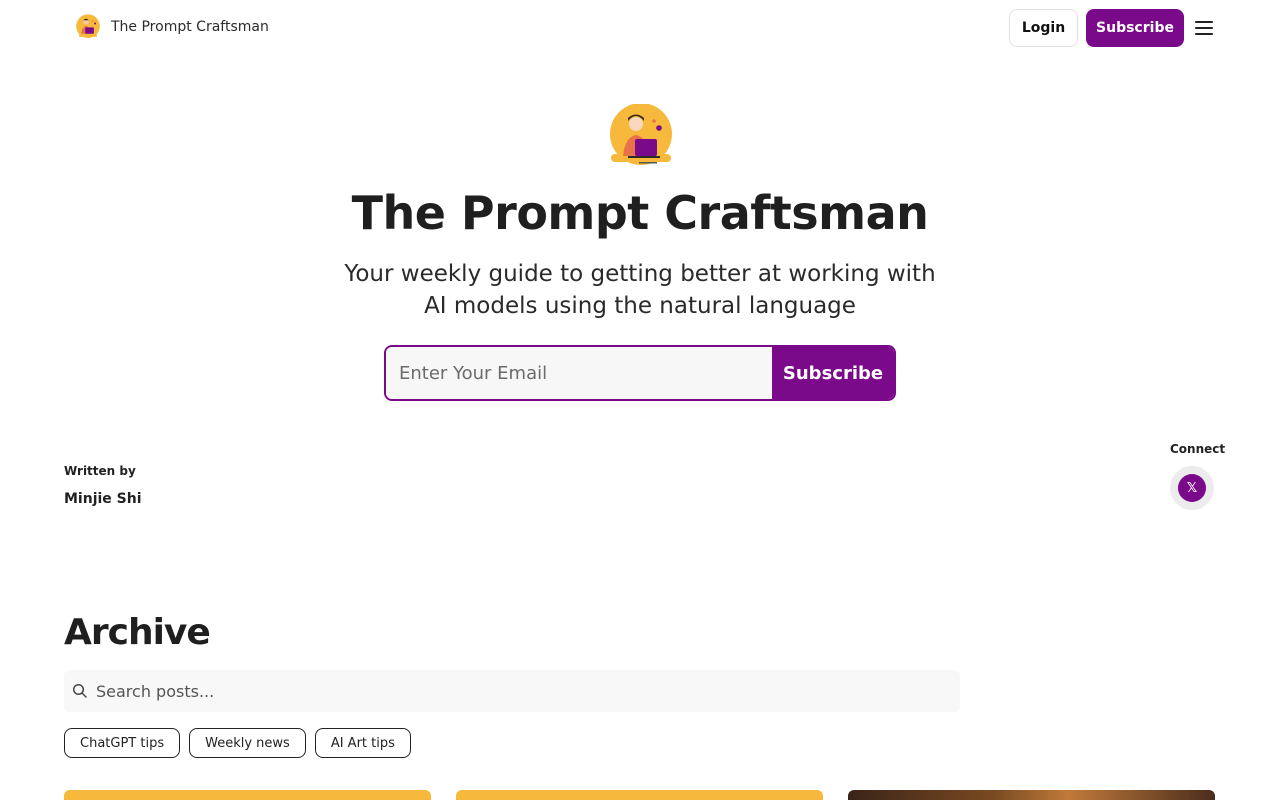 The height and width of the screenshot is (800, 1280). I want to click on x-logo-icon: 𝕏, so click(1192, 488).